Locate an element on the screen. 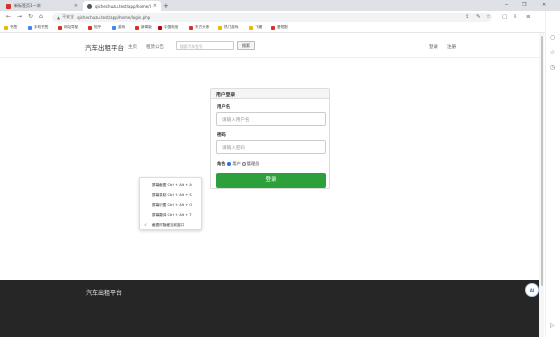 The height and width of the screenshot is (337, 560). downloads-icon: ⇩ is located at coordinates (515, 17).